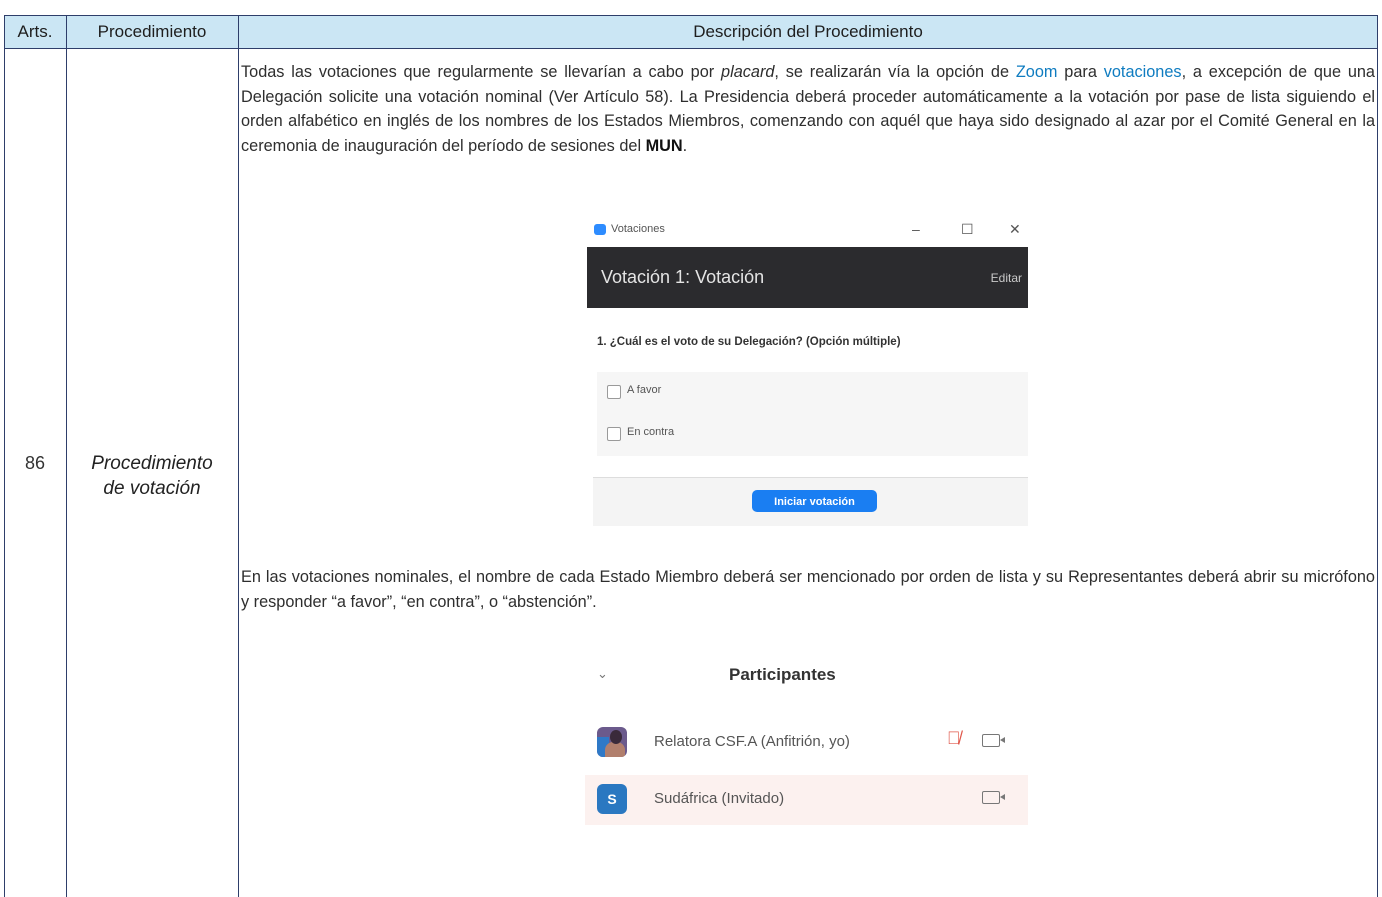  I want to click on participant-name: Relatora CSF.A (Anfitrión, yo), so click(752, 741).